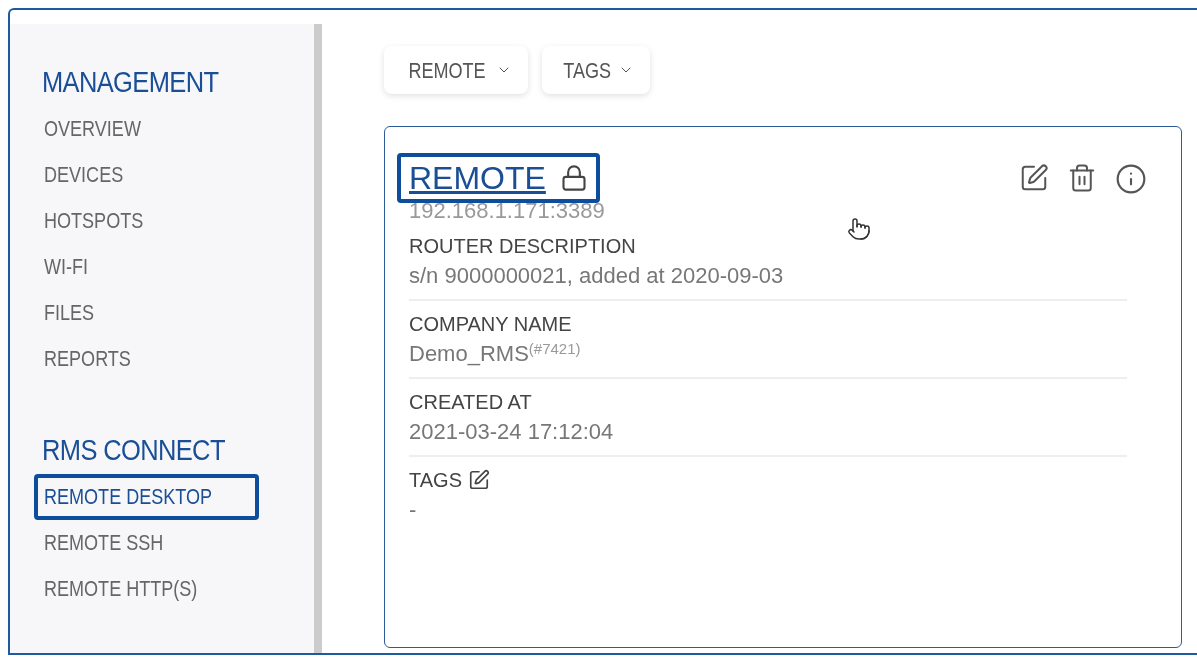 The height and width of the screenshot is (663, 1197). Describe the element at coordinates (146, 497) in the screenshot. I see `sidebar-item: REMOTE DESKTOP` at that location.